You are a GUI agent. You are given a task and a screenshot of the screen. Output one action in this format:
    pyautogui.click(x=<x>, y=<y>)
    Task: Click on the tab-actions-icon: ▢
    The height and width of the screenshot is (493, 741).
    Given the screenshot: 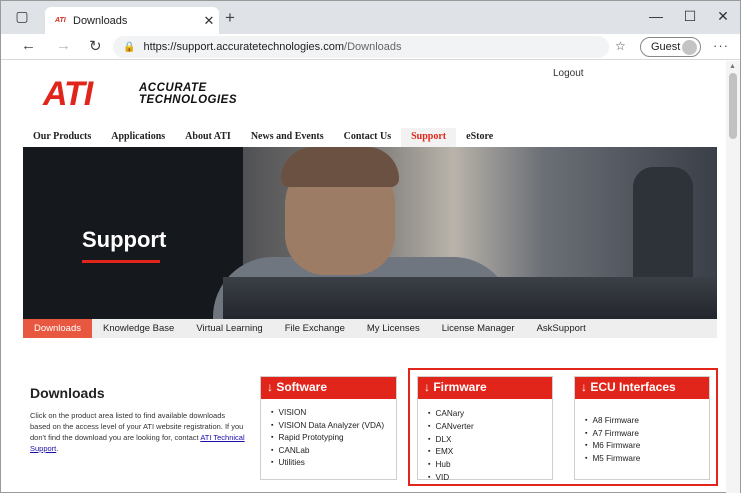 What is the action you would take?
    pyautogui.click(x=22, y=16)
    